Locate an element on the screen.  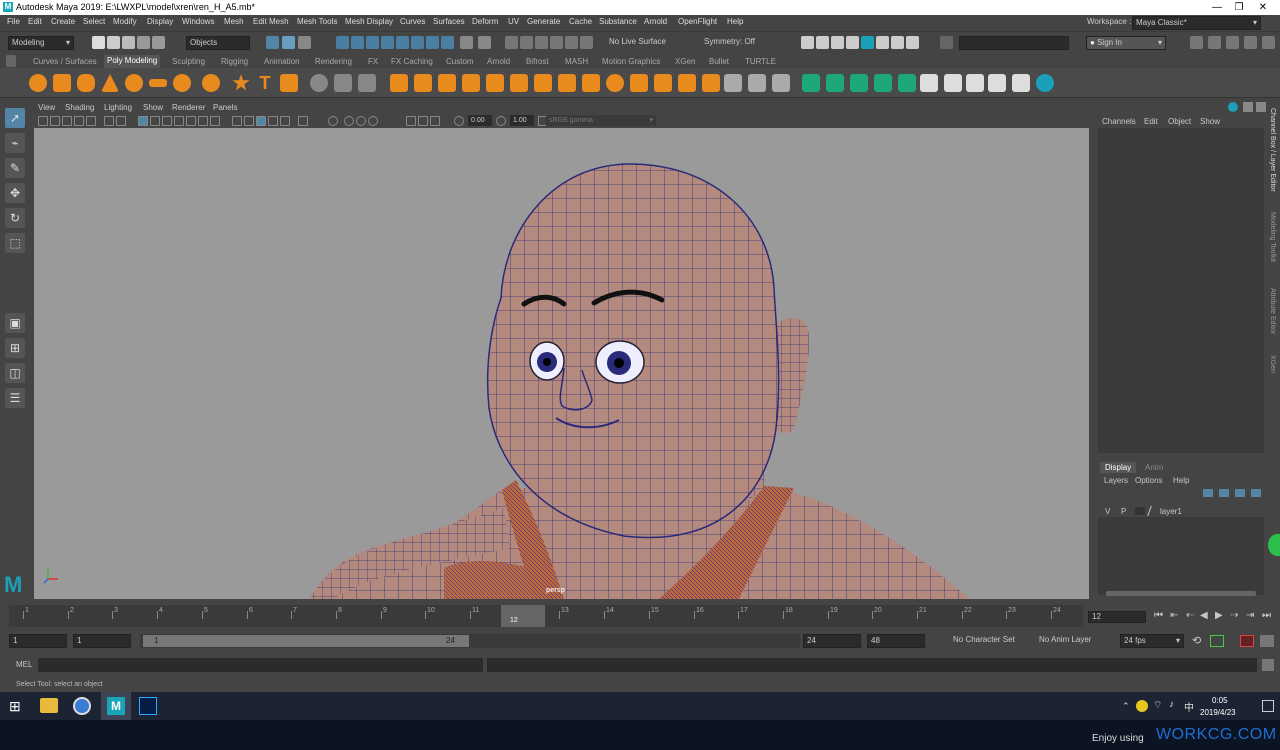
select-by-dynamic-icon is located at coordinates (417, 42).